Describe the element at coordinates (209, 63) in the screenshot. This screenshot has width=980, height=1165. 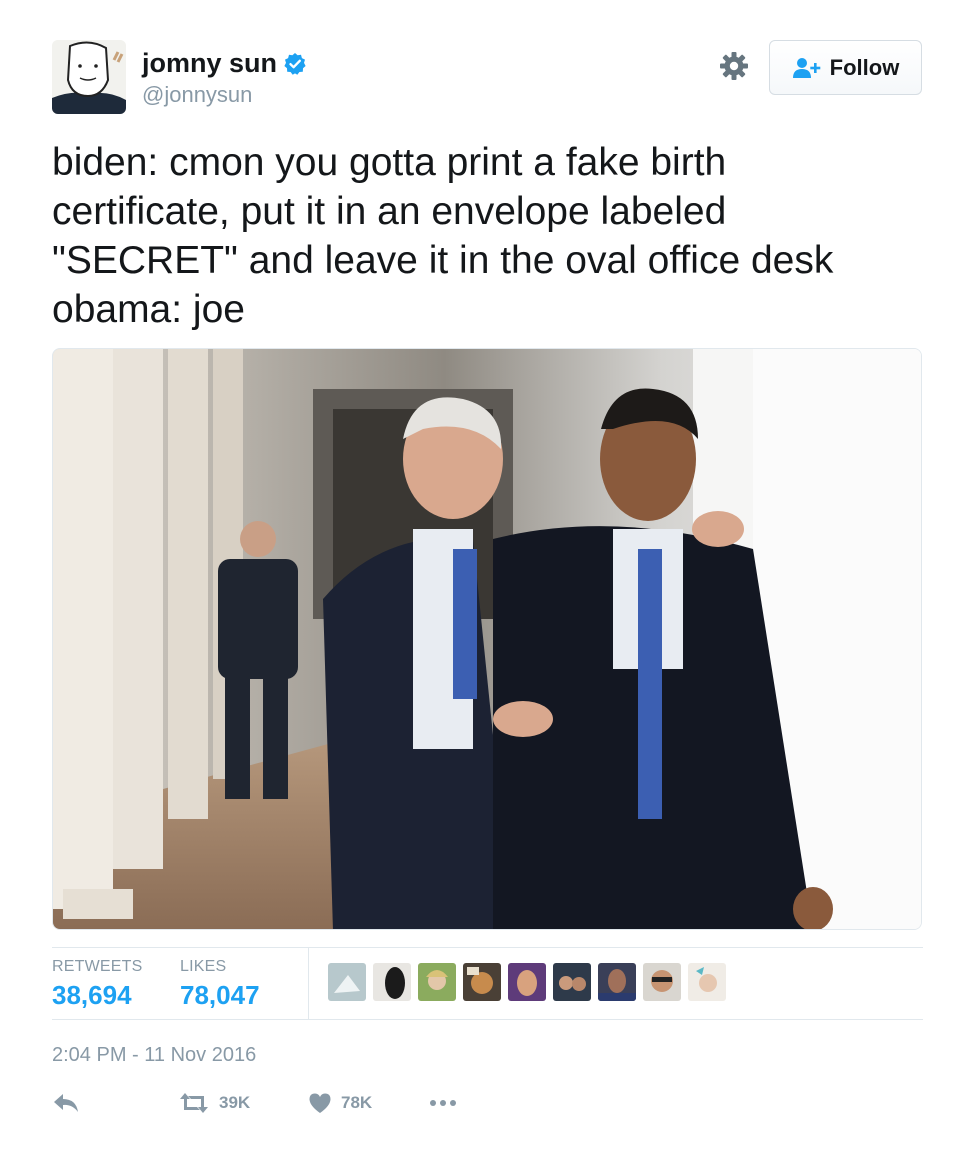
I see `user-name: jomny sun` at that location.